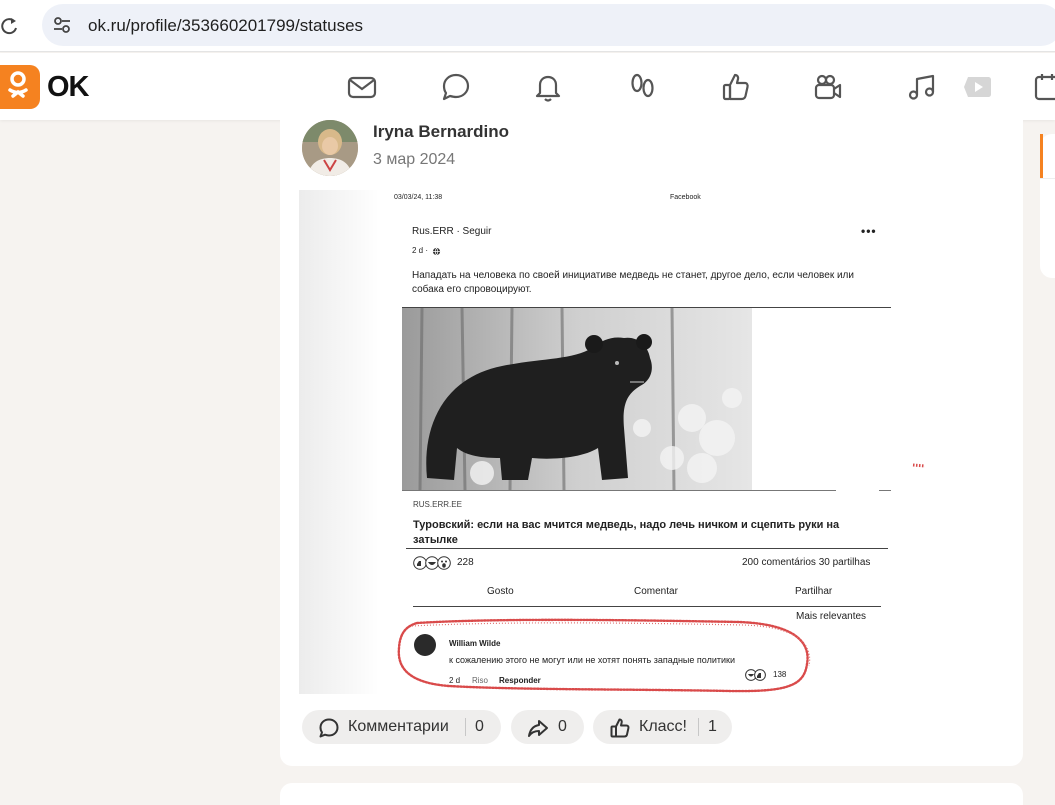 The width and height of the screenshot is (1055, 805). Describe the element at coordinates (225, 26) in the screenshot. I see `url-text: ok.ru/profile/353660201799/statuses` at that location.